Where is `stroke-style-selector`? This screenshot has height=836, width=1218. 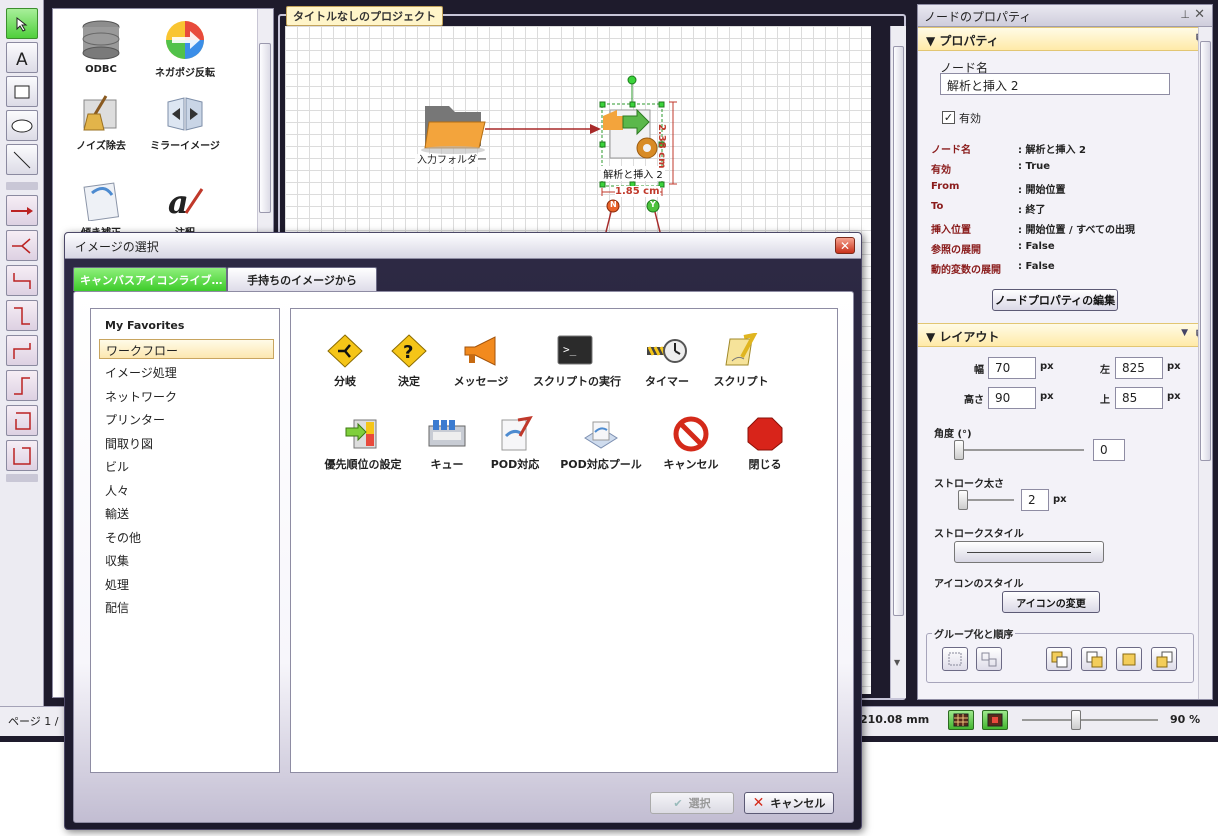 stroke-style-selector is located at coordinates (1029, 552).